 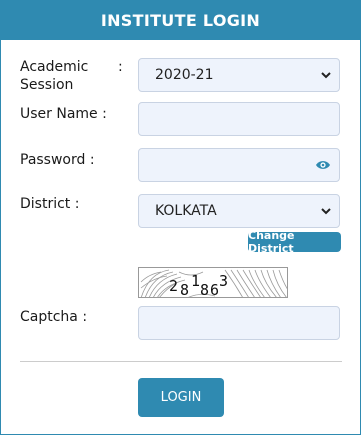 What do you see at coordinates (181, 361) in the screenshot?
I see `divider` at bounding box center [181, 361].